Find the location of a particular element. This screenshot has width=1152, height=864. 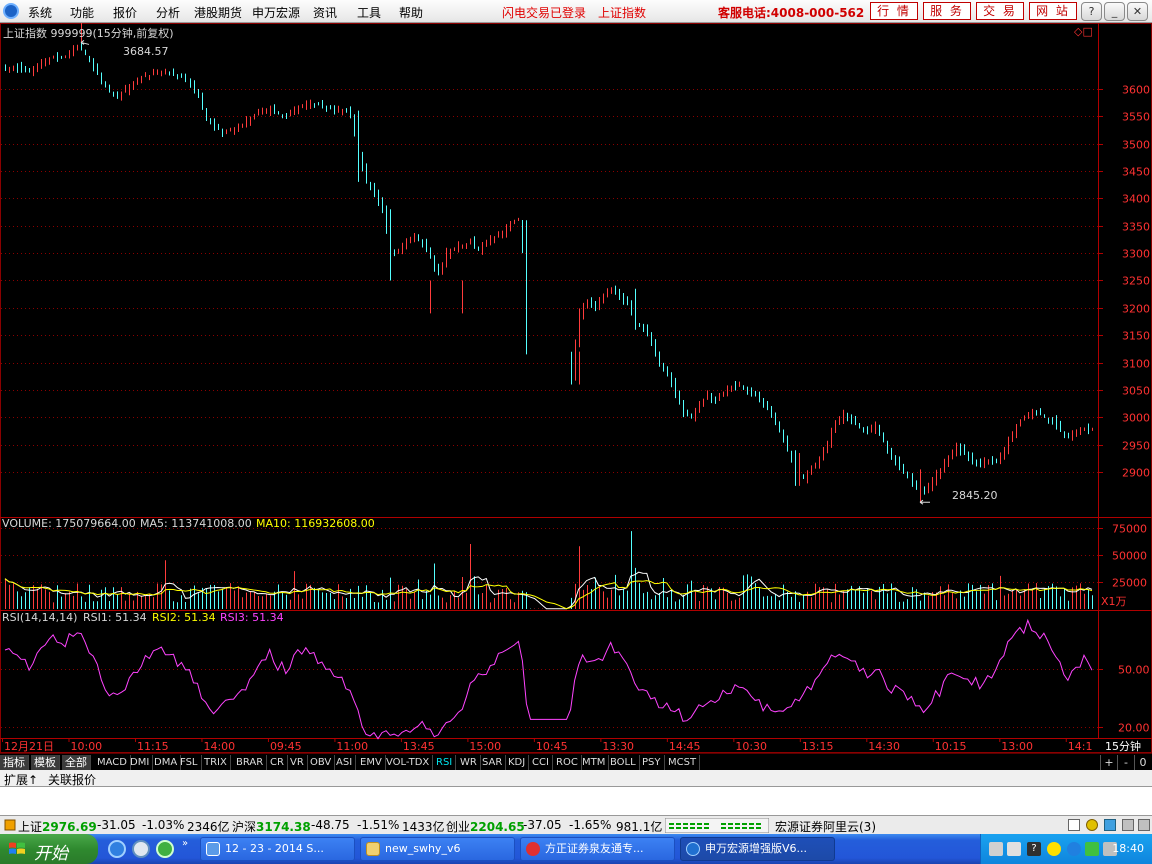

rsi-line is located at coordinates (548, 679).